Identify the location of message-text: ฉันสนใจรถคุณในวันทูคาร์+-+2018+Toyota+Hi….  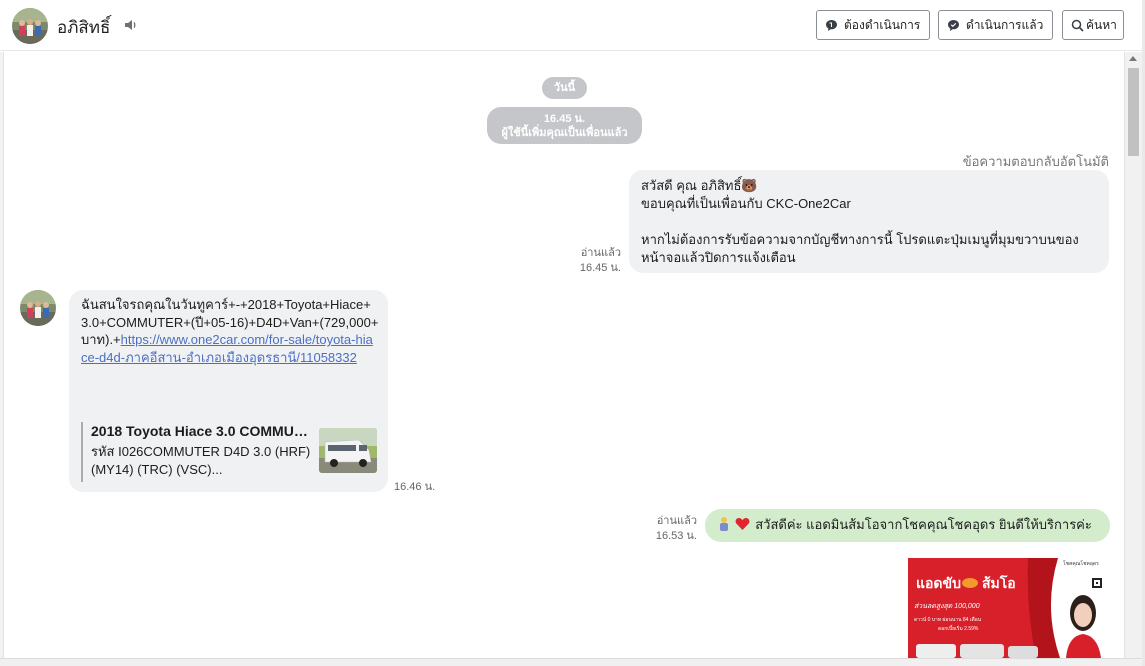
(230, 331).